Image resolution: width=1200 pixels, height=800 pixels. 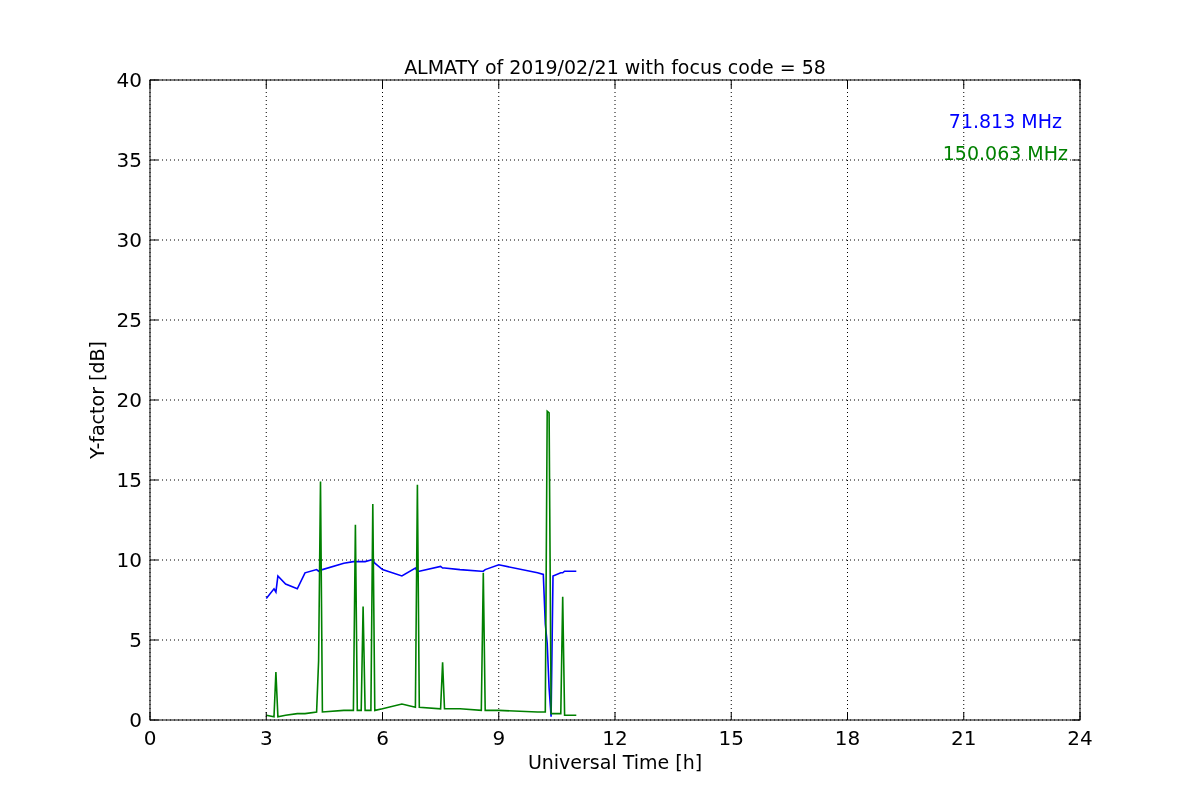 What do you see at coordinates (382, 738) in the screenshot?
I see `tick-label: 6` at bounding box center [382, 738].